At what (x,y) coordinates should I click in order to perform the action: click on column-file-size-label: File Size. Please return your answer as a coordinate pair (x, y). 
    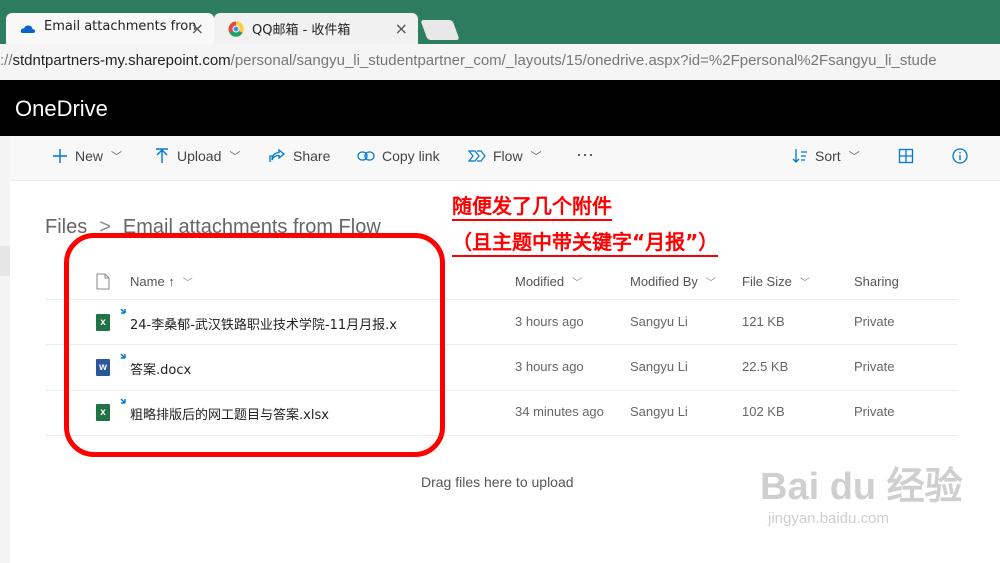
    Looking at the image, I should click on (767, 281).